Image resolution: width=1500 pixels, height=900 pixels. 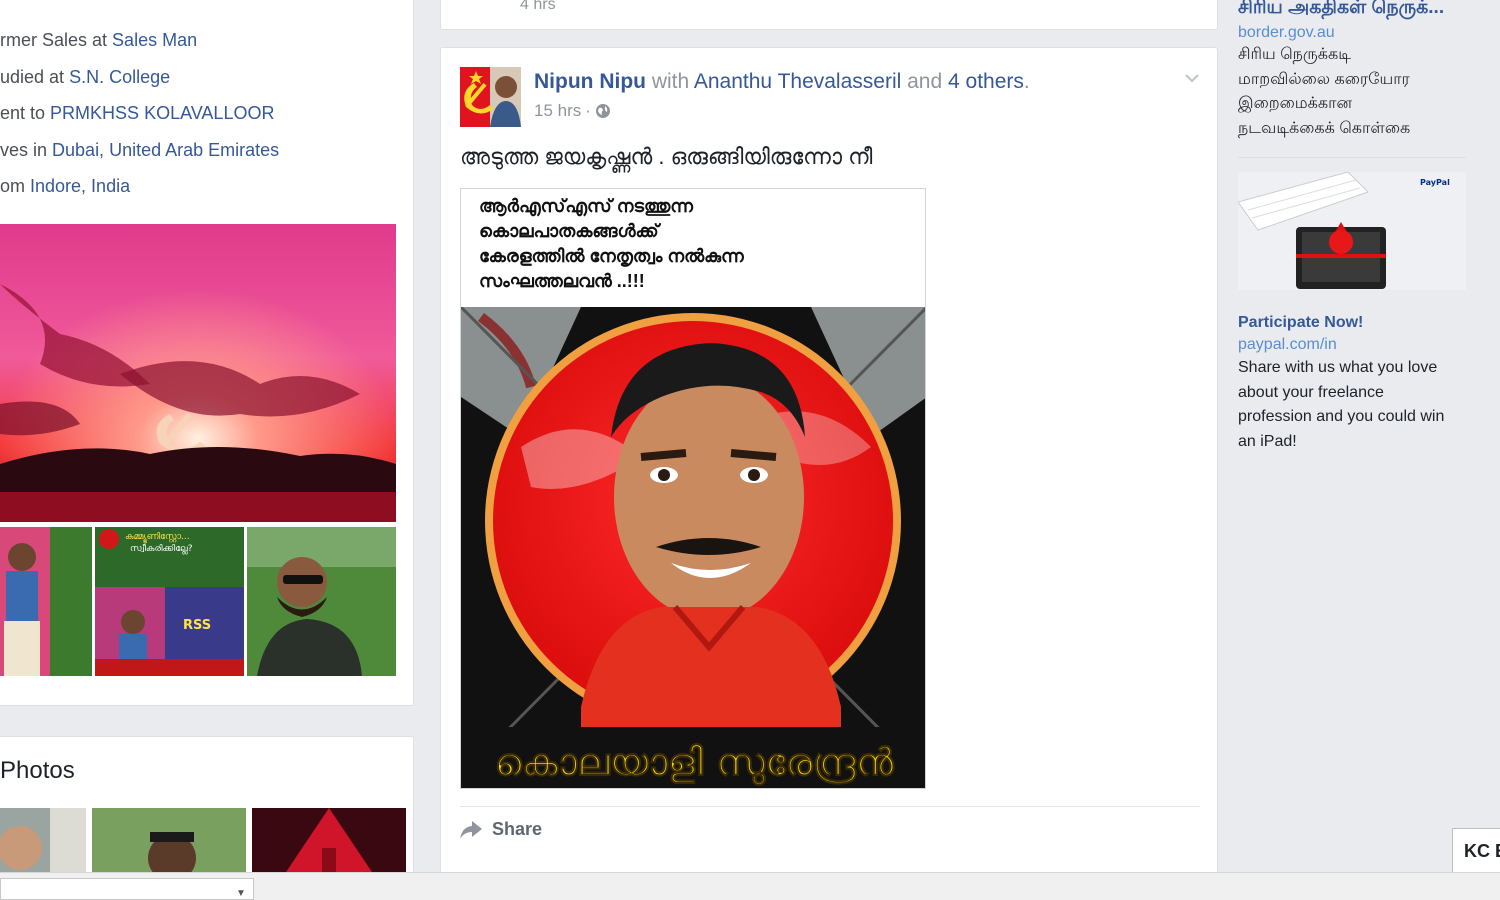 I want to click on post-text: അടുത്ത ജയകൃഷ്ണൻ . ഒരുങ്ങിയിരുന്നോ നീ, so click(x=666, y=156).